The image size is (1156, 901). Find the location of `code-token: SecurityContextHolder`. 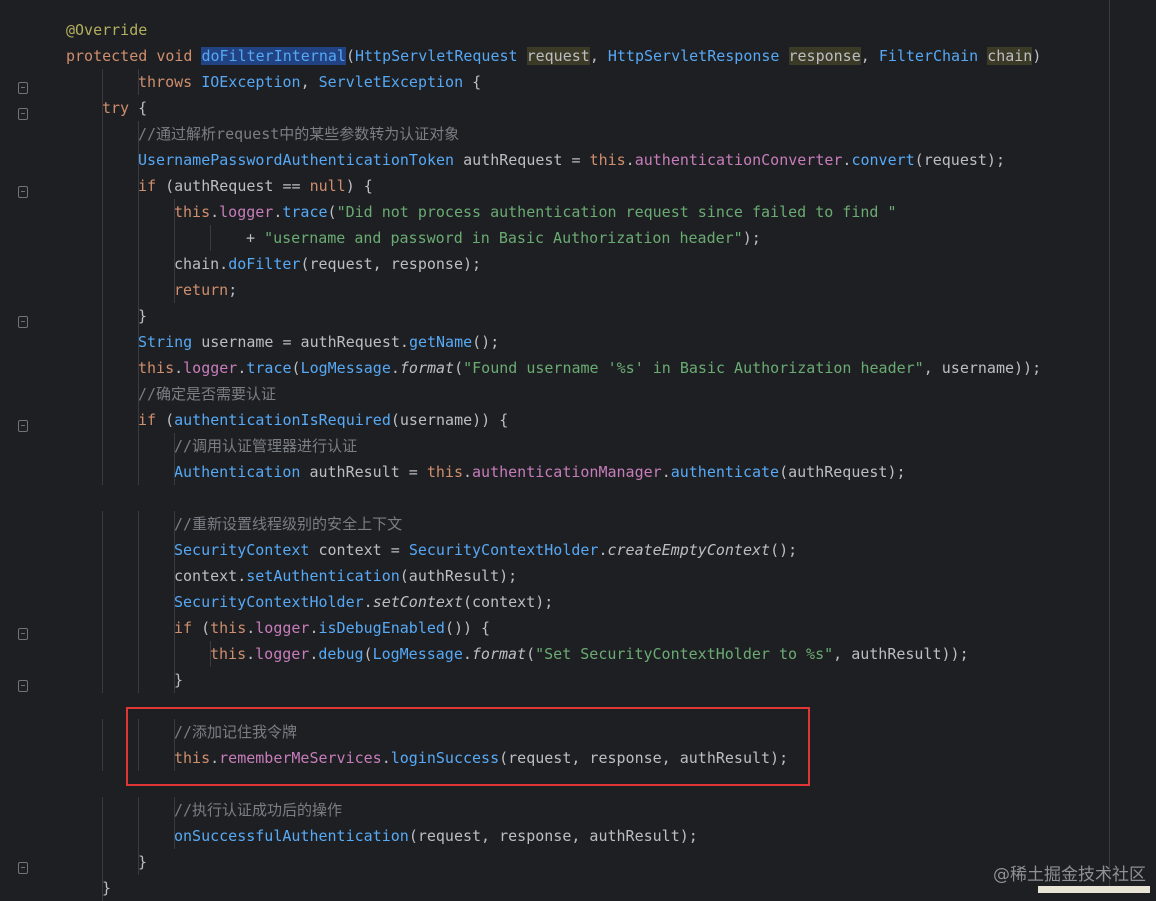

code-token: SecurityContextHolder is located at coordinates (269, 602).